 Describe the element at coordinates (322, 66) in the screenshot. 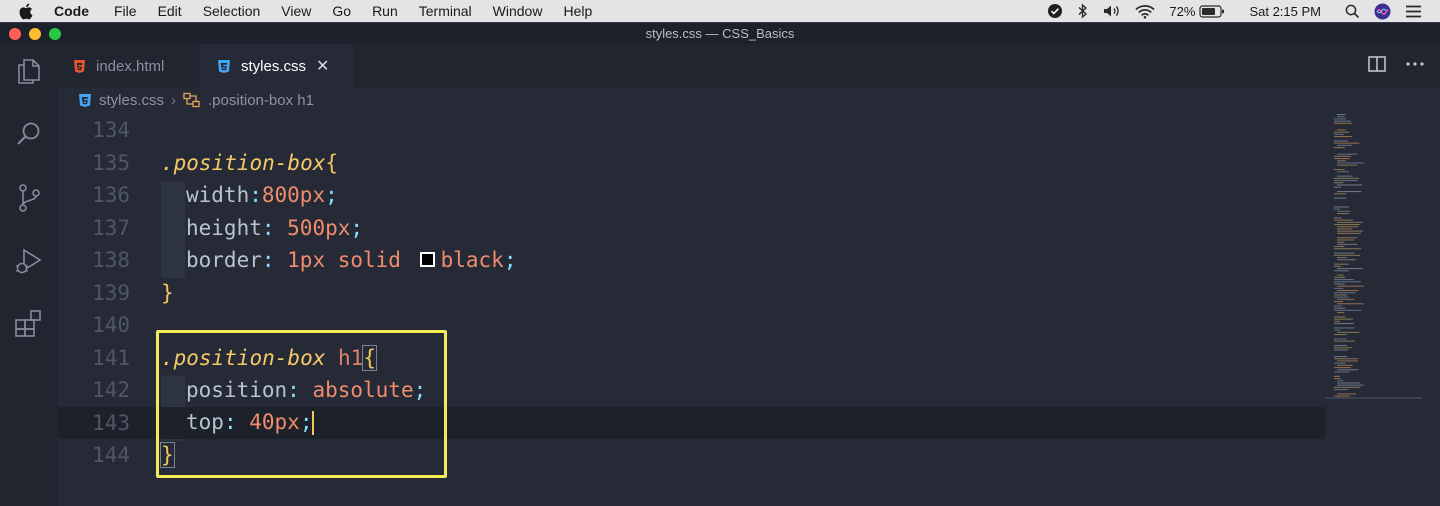

I see `close-tab-icon: ✕` at that location.